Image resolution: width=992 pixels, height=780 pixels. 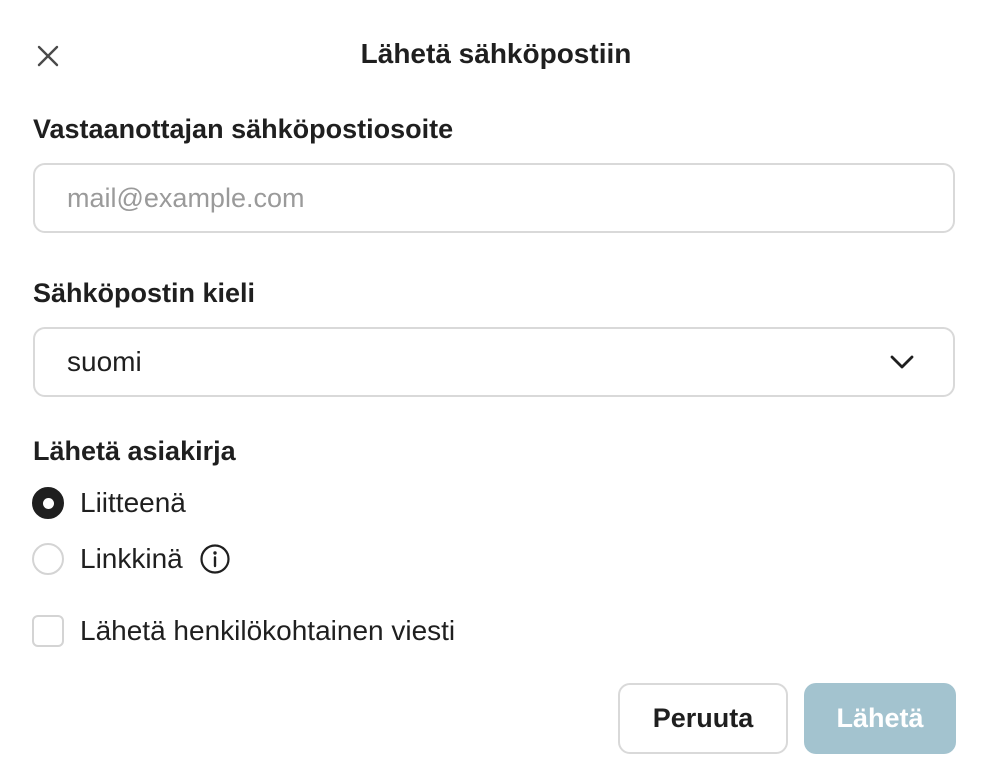 I want to click on email-language-label: Sähköpostin kieli, so click(x=144, y=293).